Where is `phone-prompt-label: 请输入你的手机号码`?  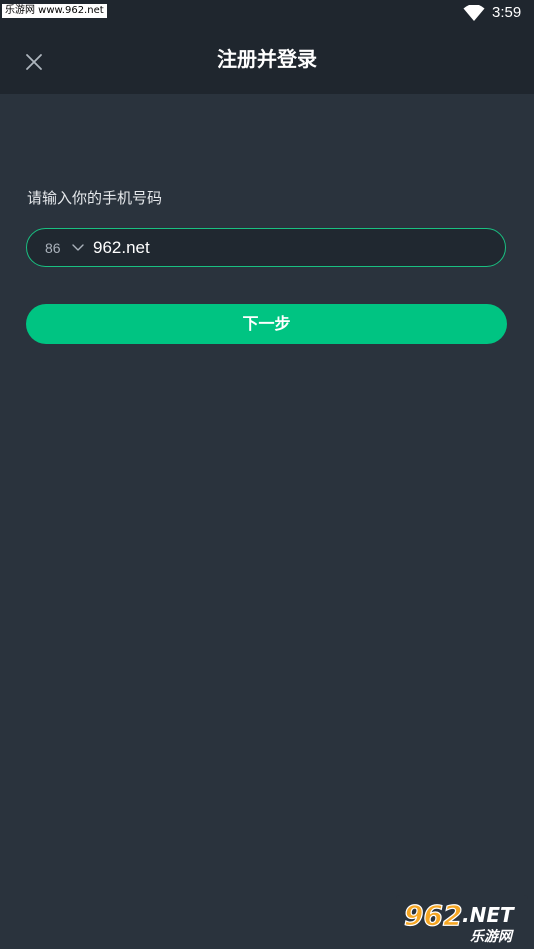
phone-prompt-label: 请输入你的手机号码 is located at coordinates (95, 198).